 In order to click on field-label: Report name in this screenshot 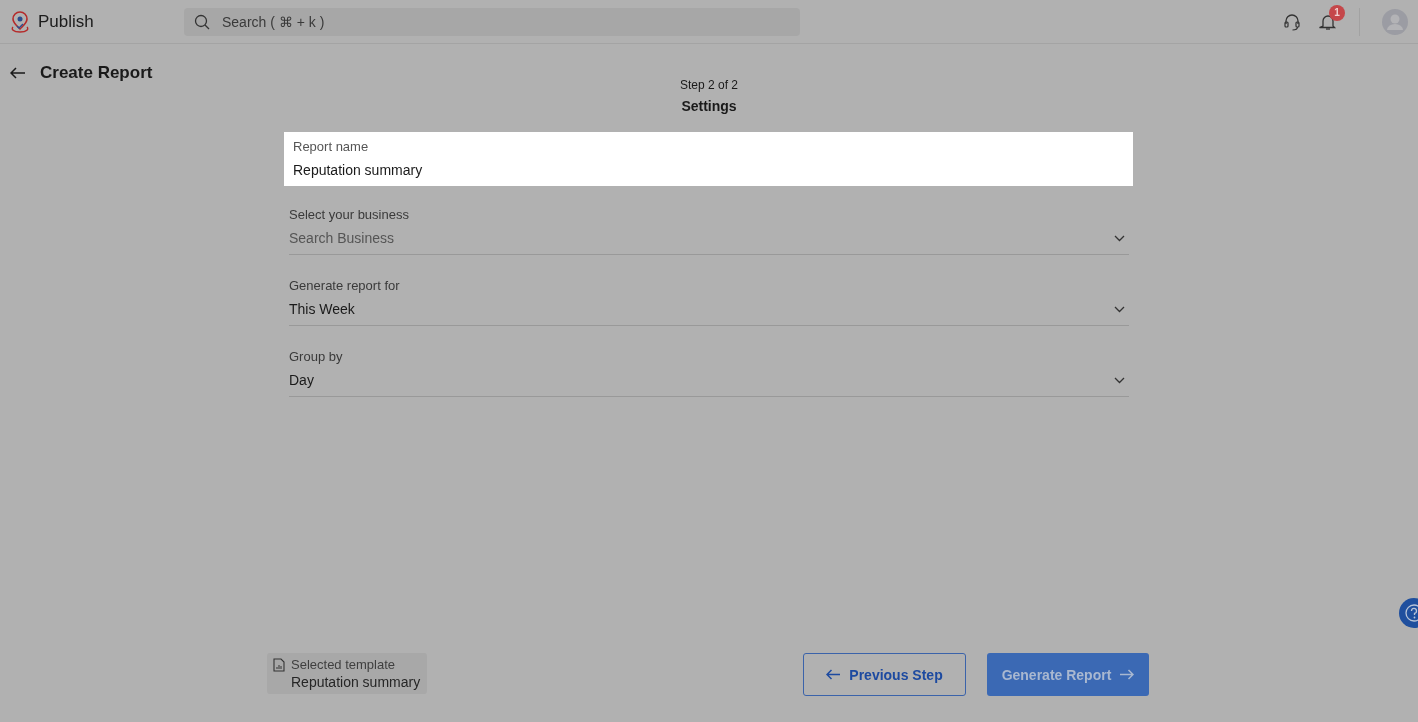, I will do `click(331, 146)`.